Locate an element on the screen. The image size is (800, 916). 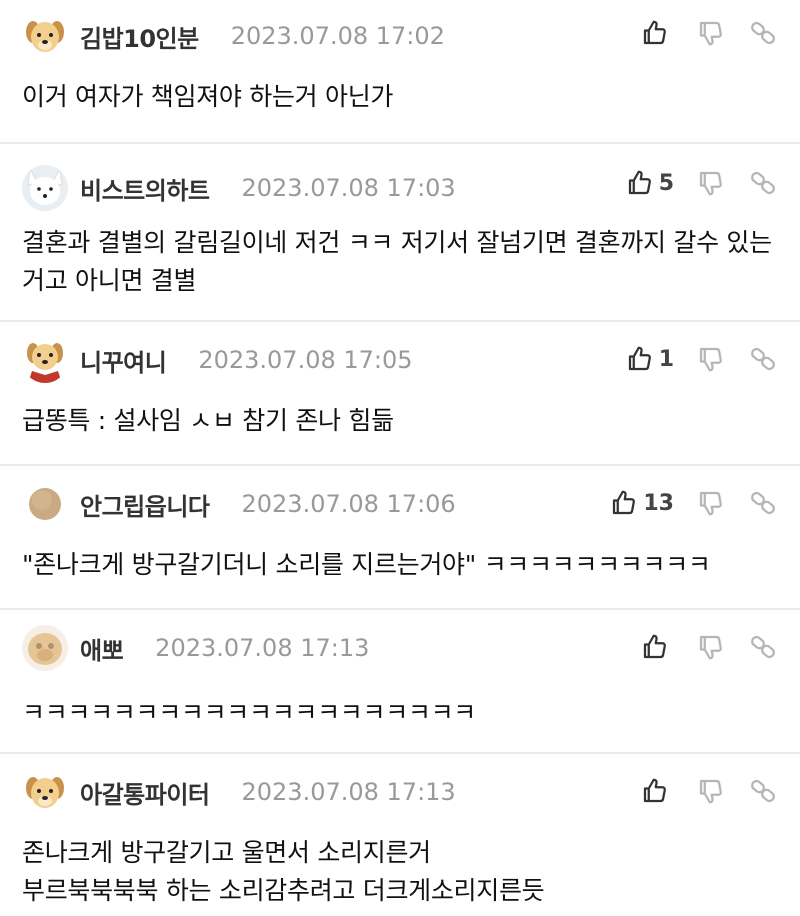
like-button: 5 is located at coordinates (649, 183).